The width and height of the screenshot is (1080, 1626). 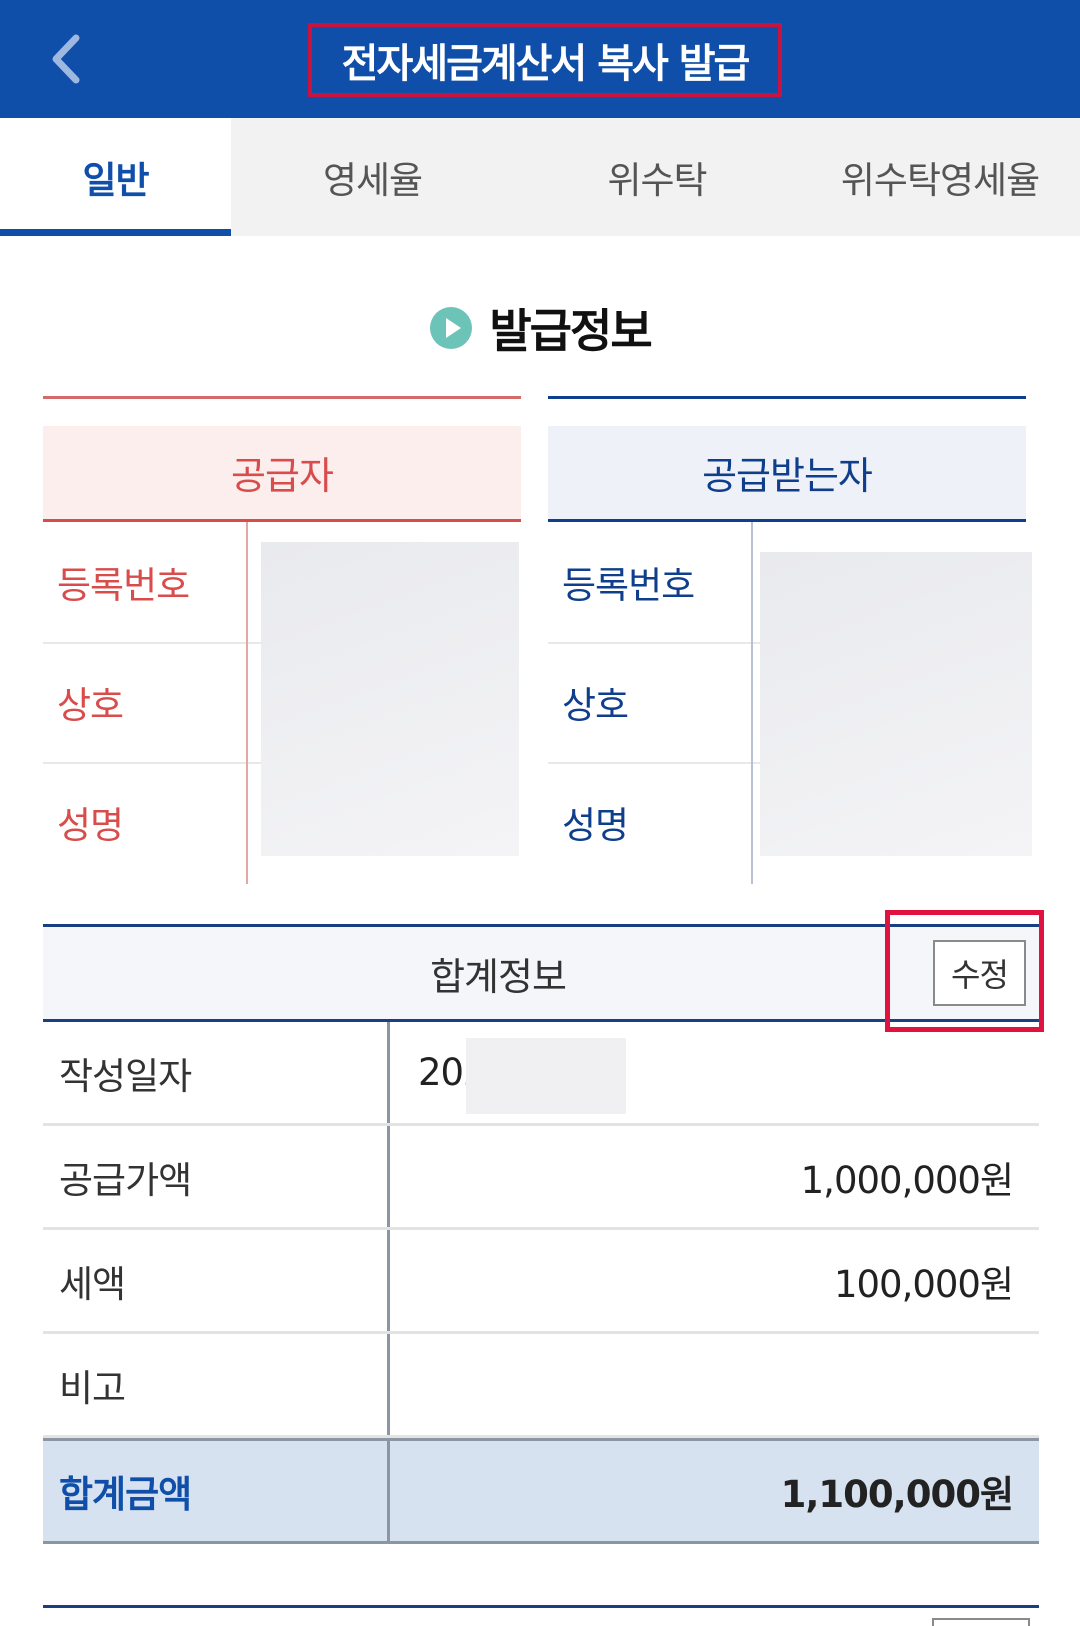 I want to click on supply-amount-label: 공급가액, so click(x=216, y=1176).